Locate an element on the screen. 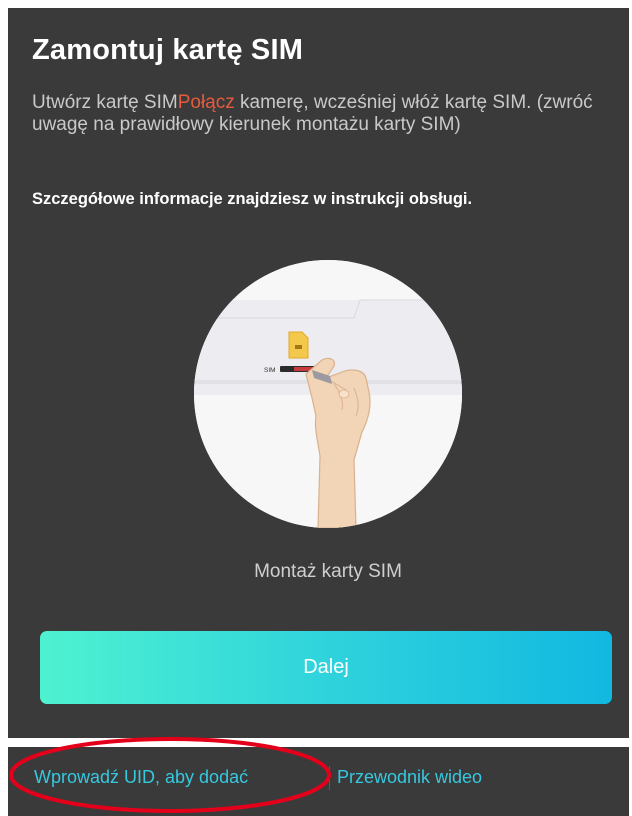  sim-card-icon is located at coordinates (298, 345).